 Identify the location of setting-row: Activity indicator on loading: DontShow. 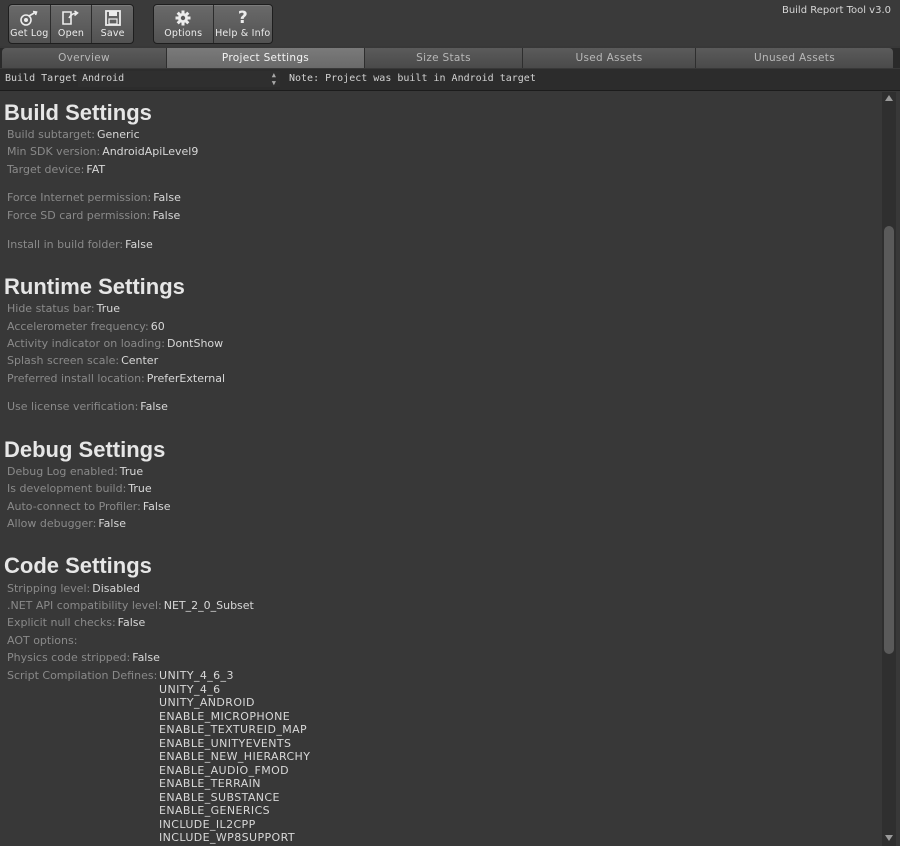
(115, 344).